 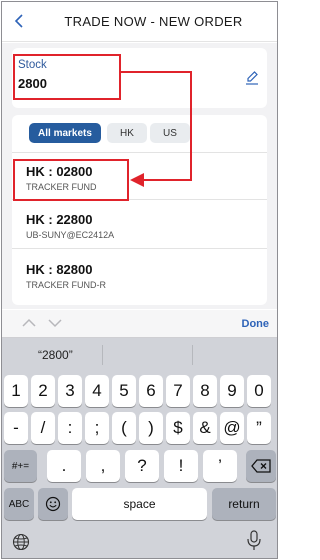 I want to click on key-at: @, so click(x=232, y=428).